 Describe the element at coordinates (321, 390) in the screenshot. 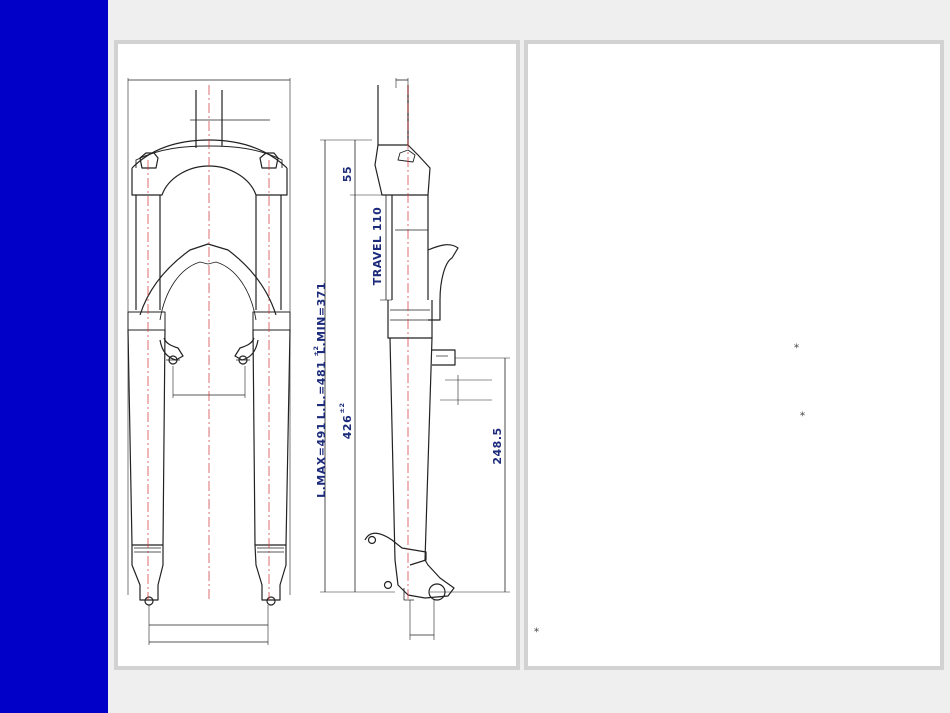

I see `dim-l-l: L.L.=481` at that location.